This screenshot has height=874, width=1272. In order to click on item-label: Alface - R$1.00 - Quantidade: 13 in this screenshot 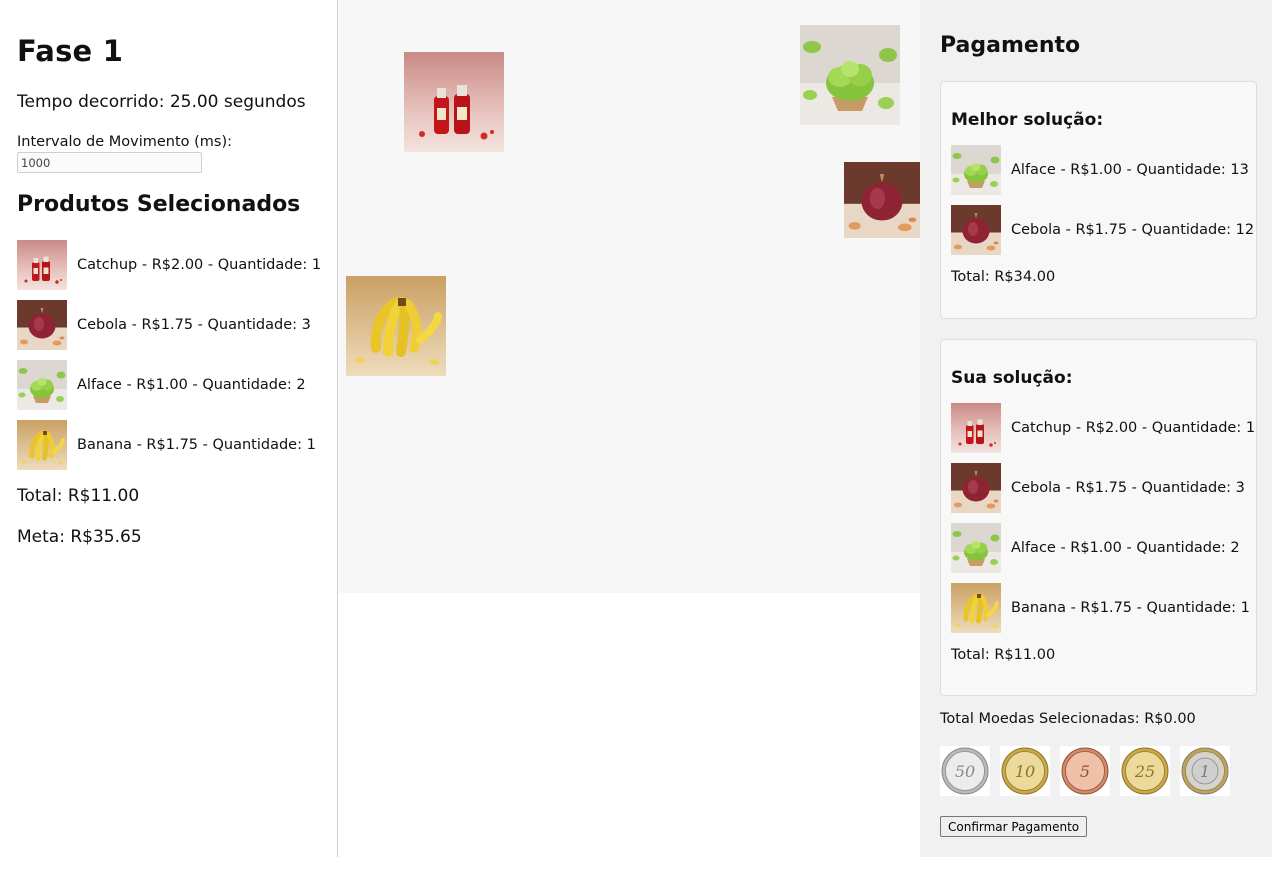, I will do `click(1130, 170)`.